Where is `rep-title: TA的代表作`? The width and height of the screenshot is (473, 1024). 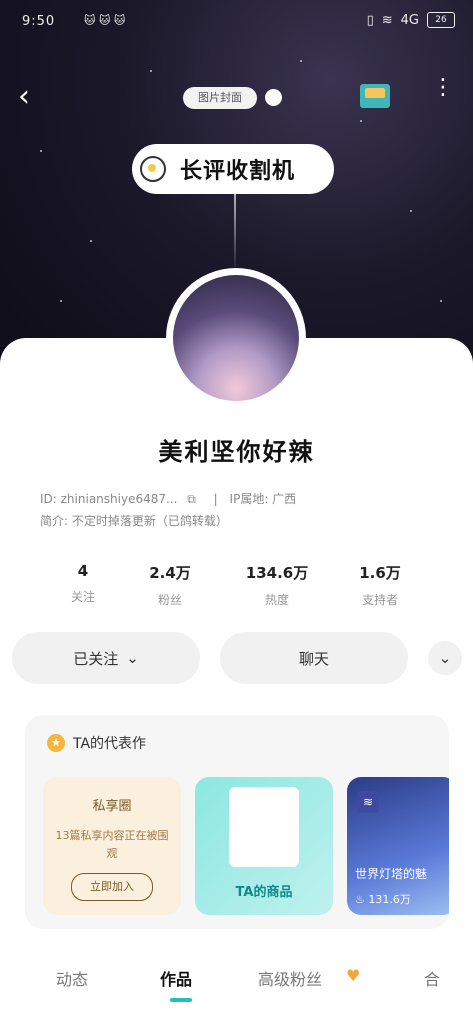
rep-title: TA的代表作 is located at coordinates (110, 744).